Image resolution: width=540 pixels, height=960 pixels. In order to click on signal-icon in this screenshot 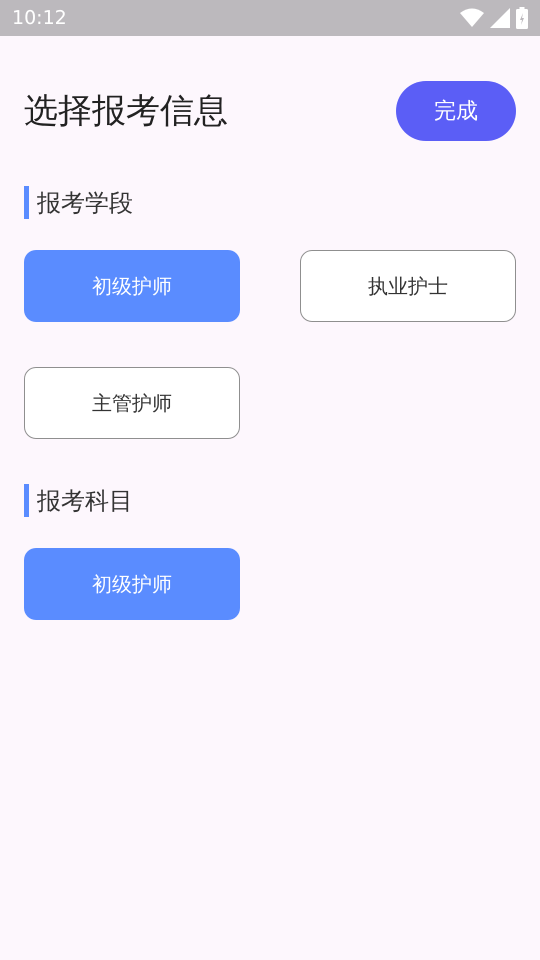, I will do `click(500, 18)`.